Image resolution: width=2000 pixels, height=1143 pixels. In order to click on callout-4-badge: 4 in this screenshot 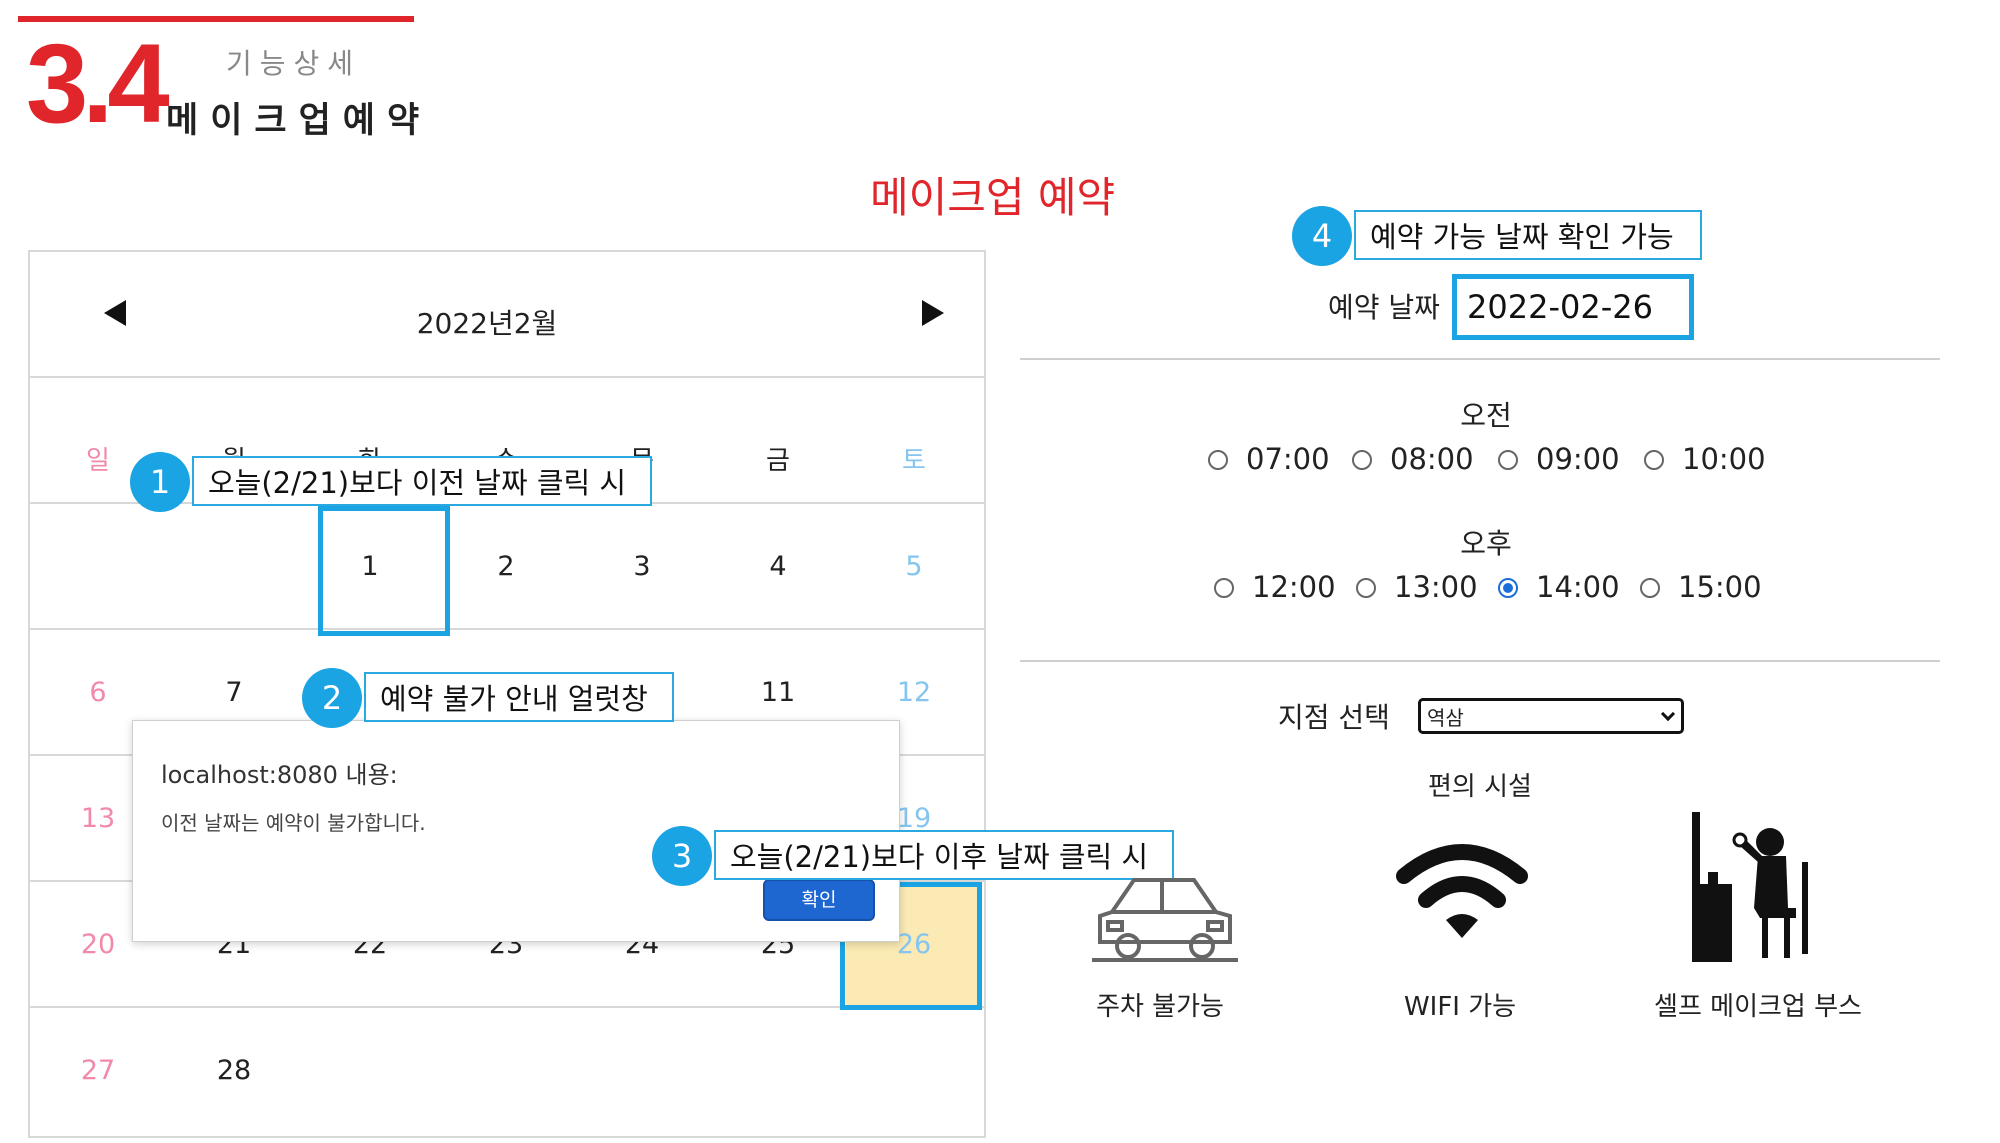, I will do `click(1322, 236)`.